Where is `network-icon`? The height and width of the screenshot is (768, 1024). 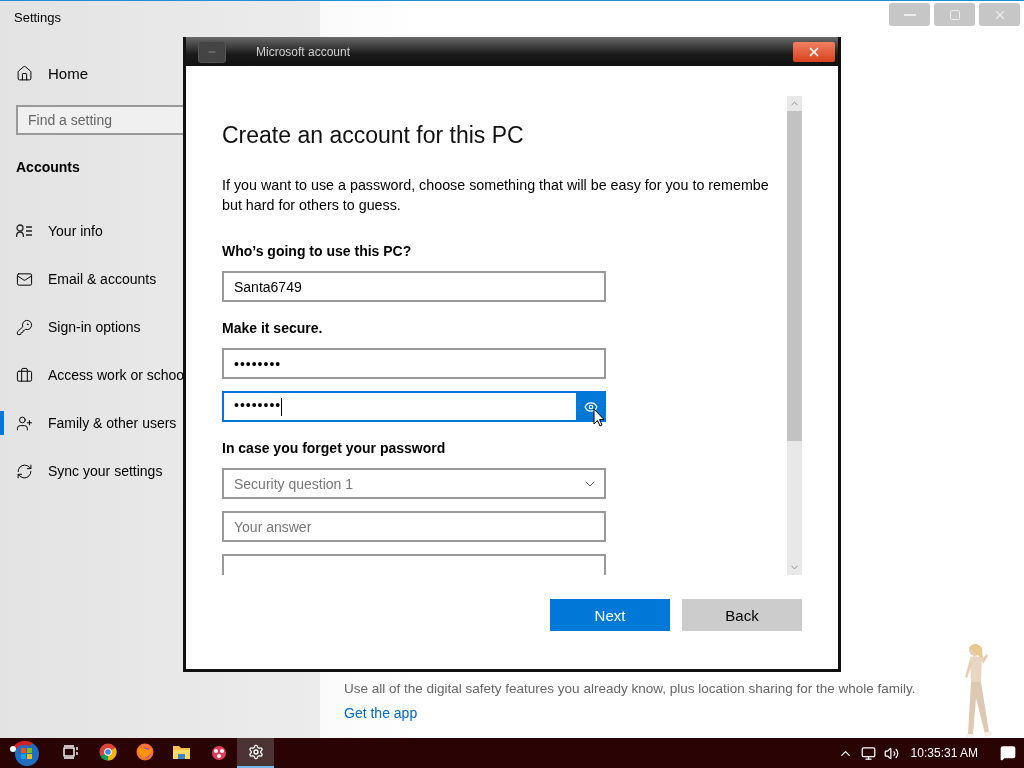
network-icon is located at coordinates (868, 753).